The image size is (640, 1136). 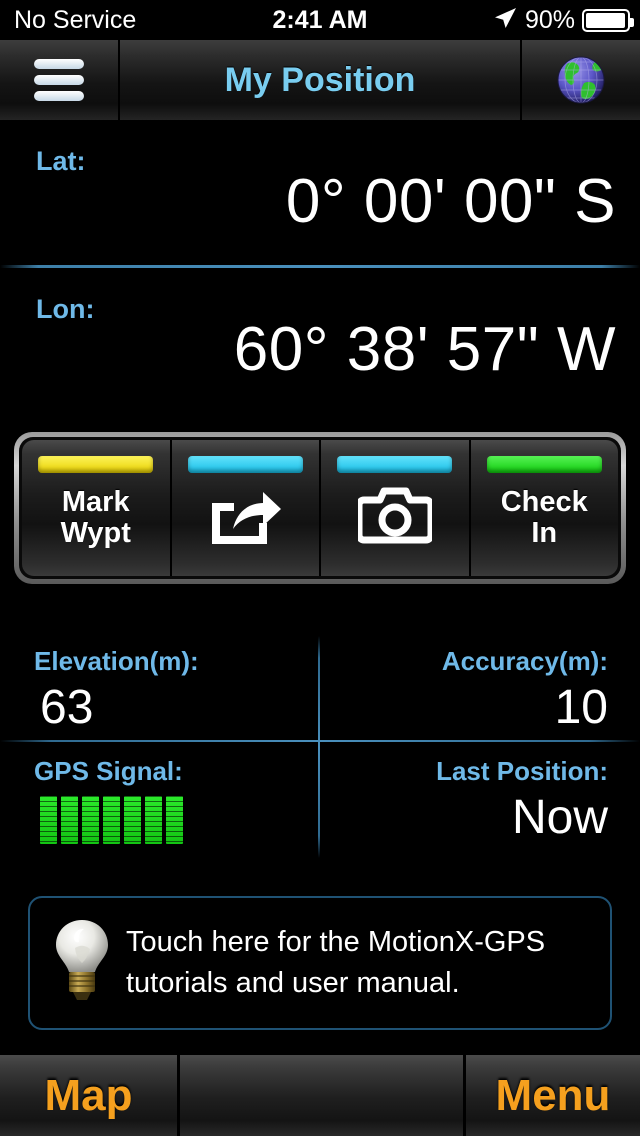 I want to click on share-strip, so click(x=245, y=464).